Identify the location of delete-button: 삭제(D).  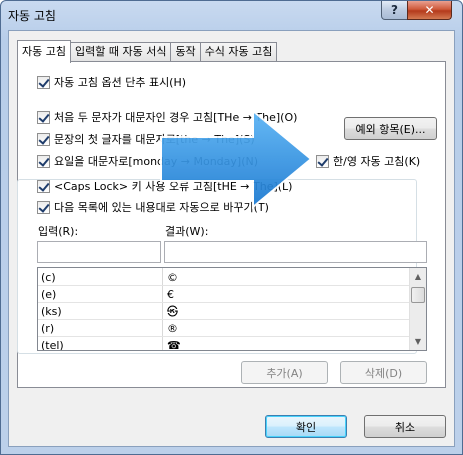
(383, 372).